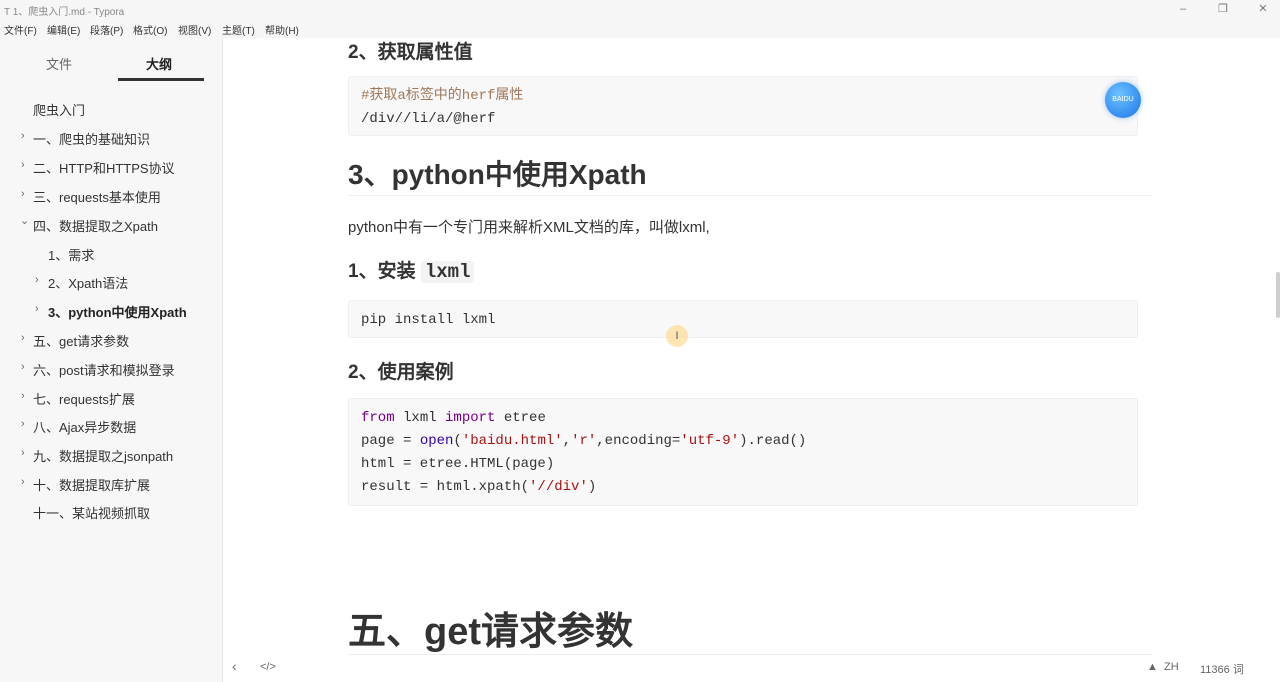  What do you see at coordinates (84, 426) in the screenshot?
I see `outline-item: 八、Ajax异步数据` at bounding box center [84, 426].